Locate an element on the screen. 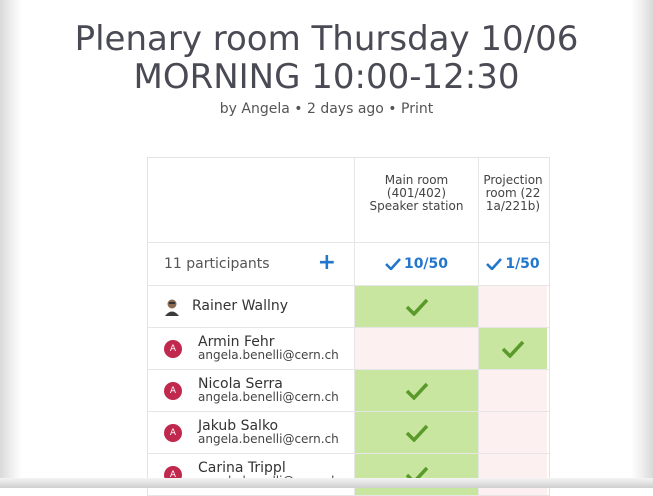 The image size is (653, 496). participant-row: A Carina Trippl angela.benelli@cern.ch is located at coordinates (348, 475).